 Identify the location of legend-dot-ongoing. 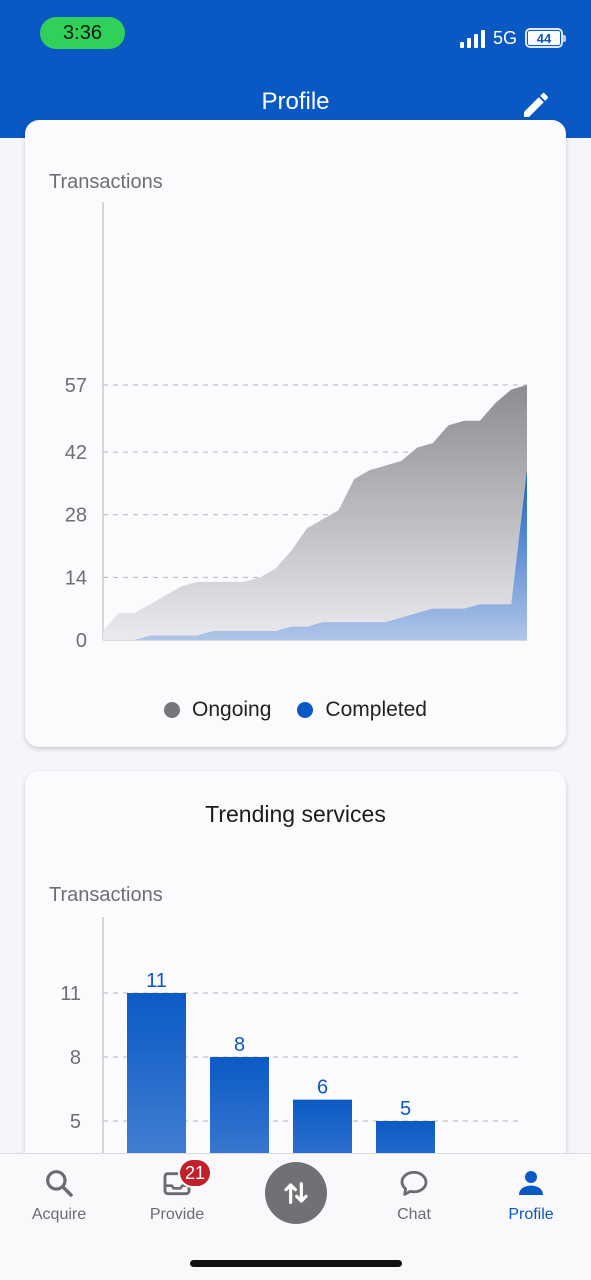
(172, 710).